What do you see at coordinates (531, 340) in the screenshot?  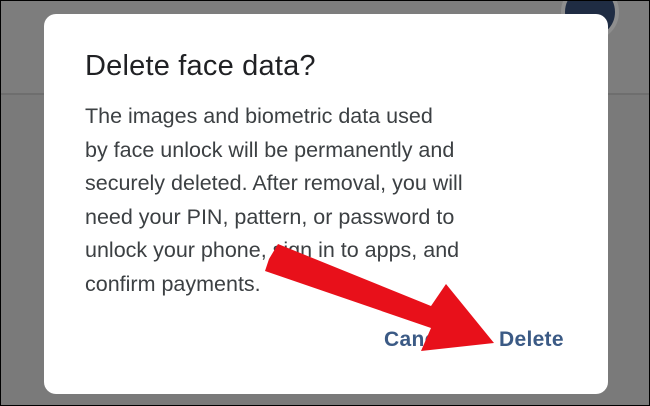 I see `delete-button: Delete` at bounding box center [531, 340].